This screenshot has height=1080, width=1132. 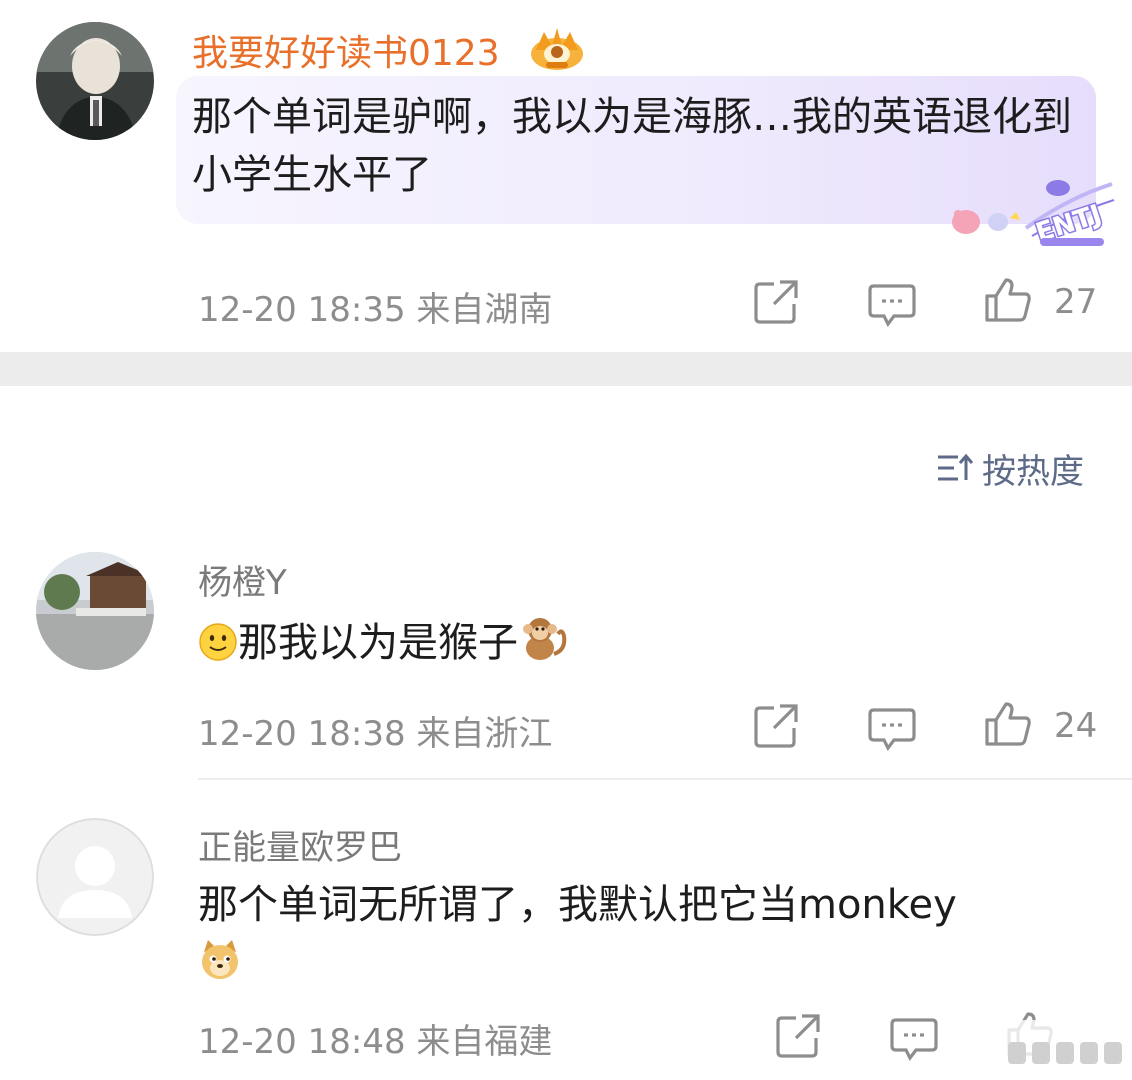 What do you see at coordinates (302, 734) in the screenshot?
I see `timestamp: 12-20 18:38` at bounding box center [302, 734].